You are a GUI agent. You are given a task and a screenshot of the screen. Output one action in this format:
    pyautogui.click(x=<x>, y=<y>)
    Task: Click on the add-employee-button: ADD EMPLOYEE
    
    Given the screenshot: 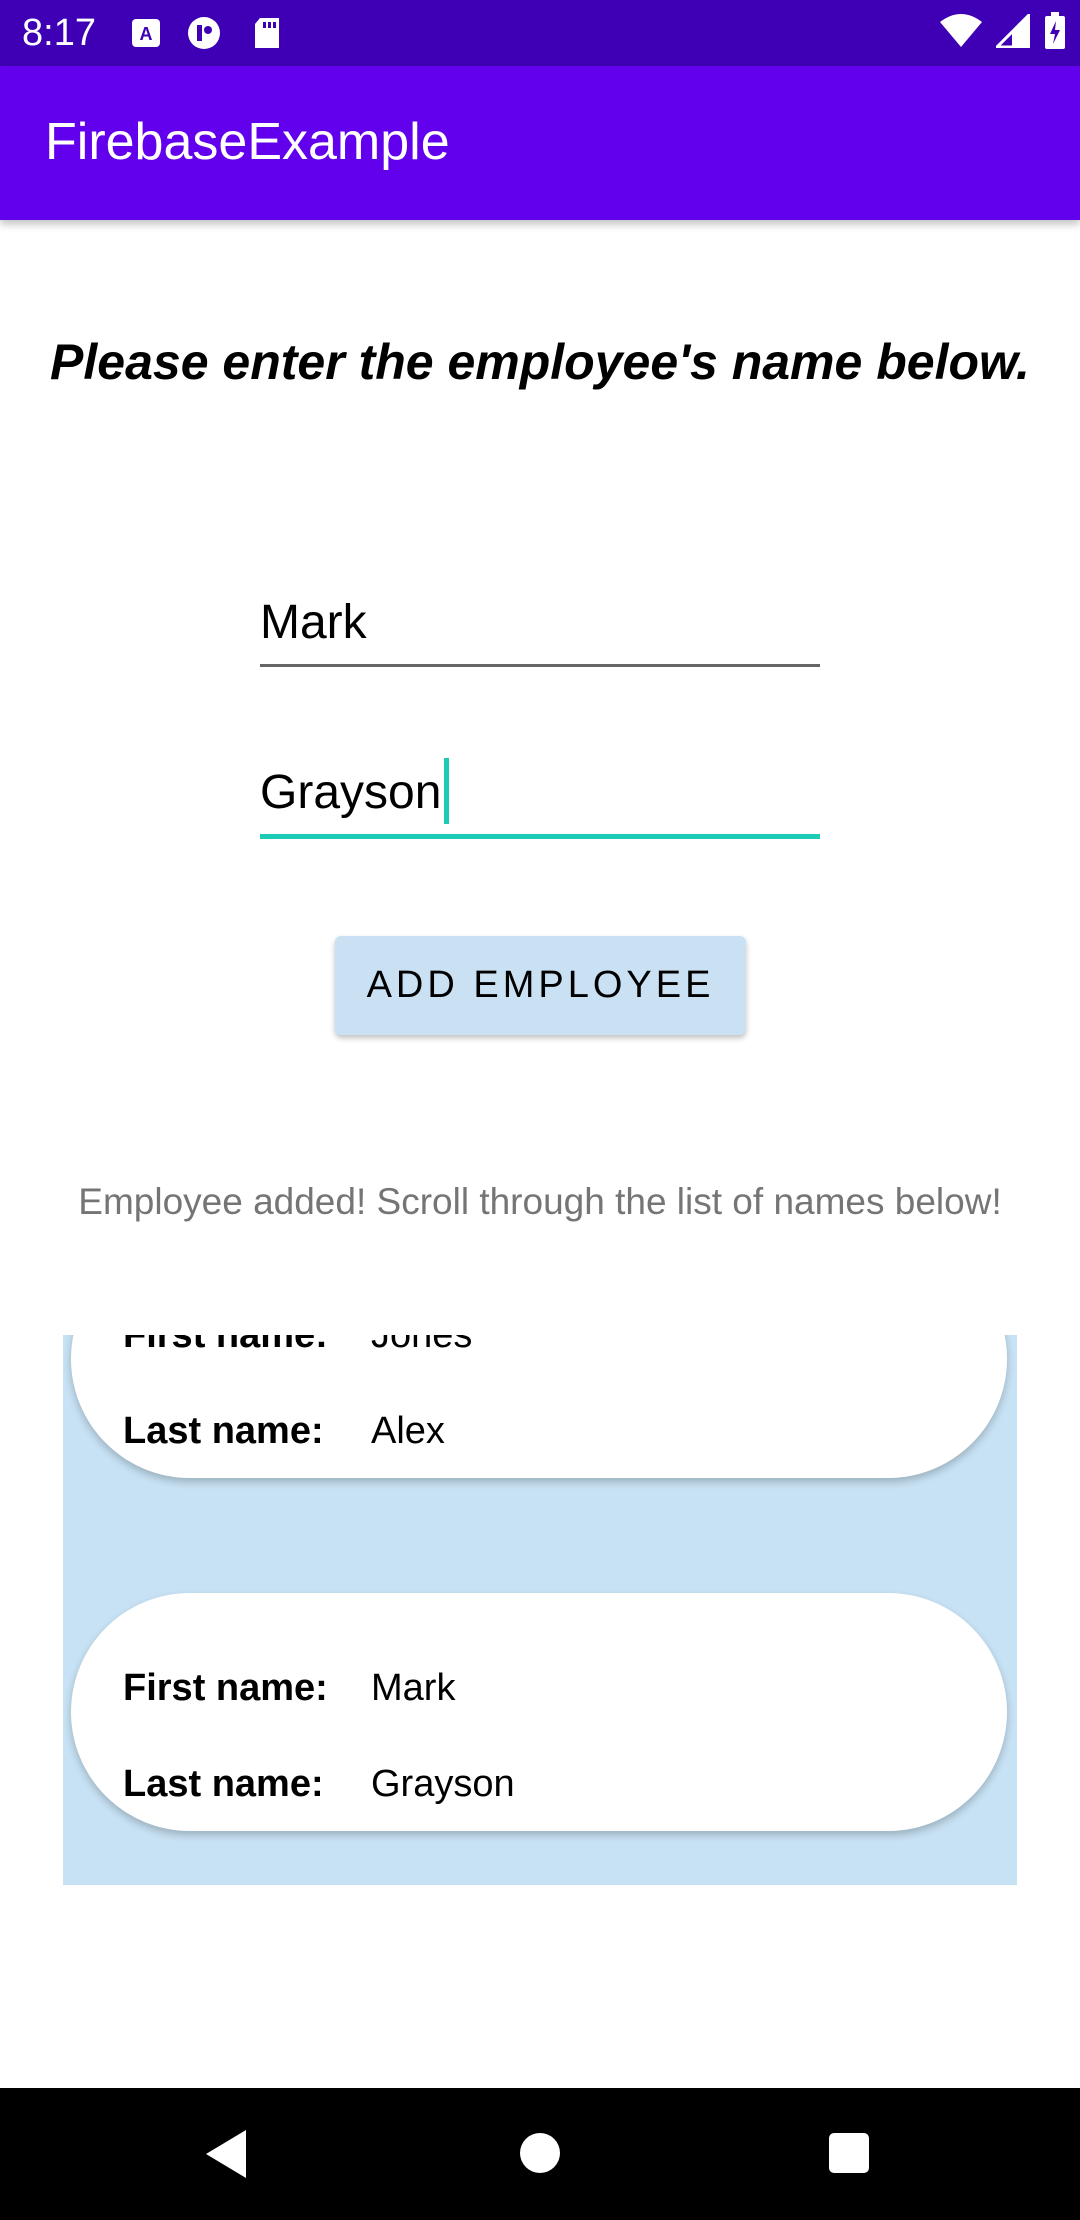 What is the action you would take?
    pyautogui.click(x=540, y=985)
    